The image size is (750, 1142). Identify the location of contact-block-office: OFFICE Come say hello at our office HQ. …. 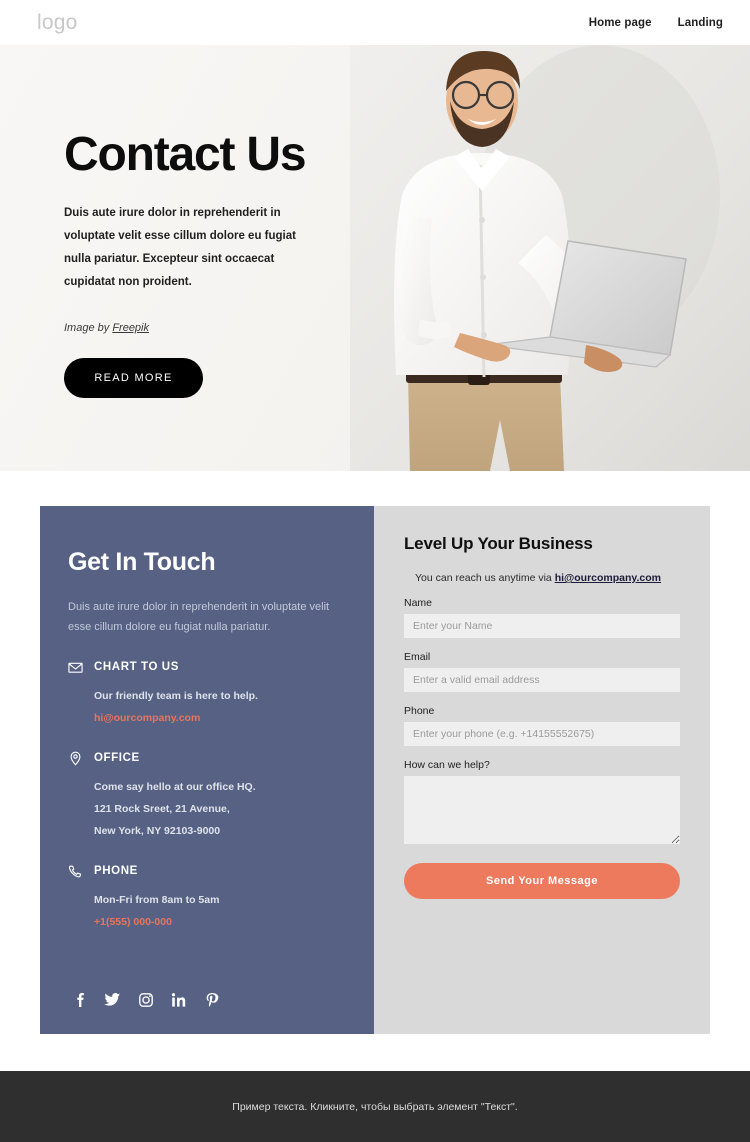
(206, 796).